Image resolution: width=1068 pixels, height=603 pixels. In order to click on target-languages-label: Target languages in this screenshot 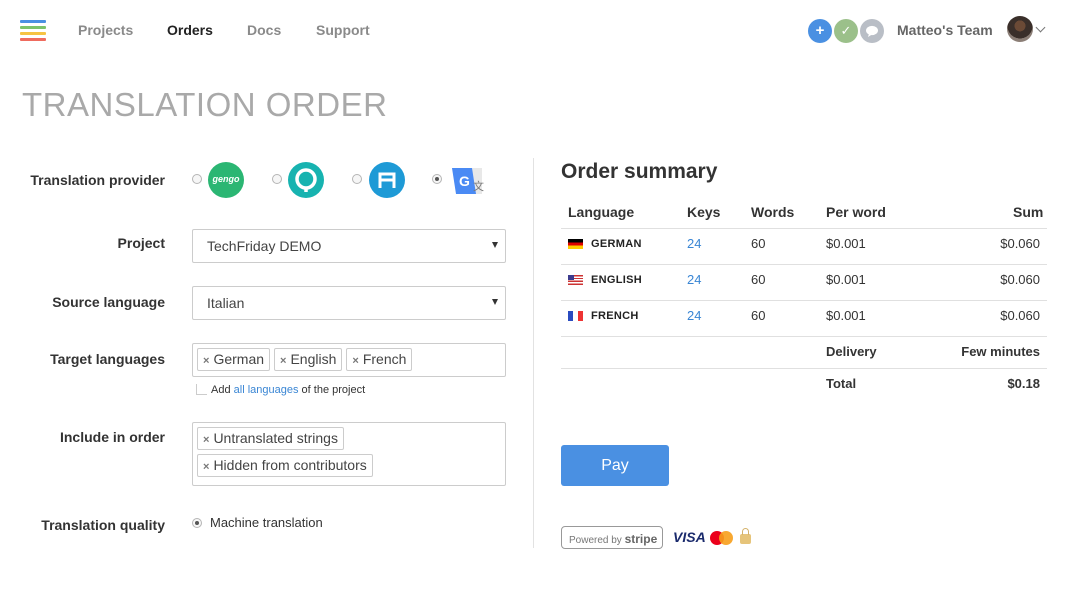, I will do `click(107, 359)`.